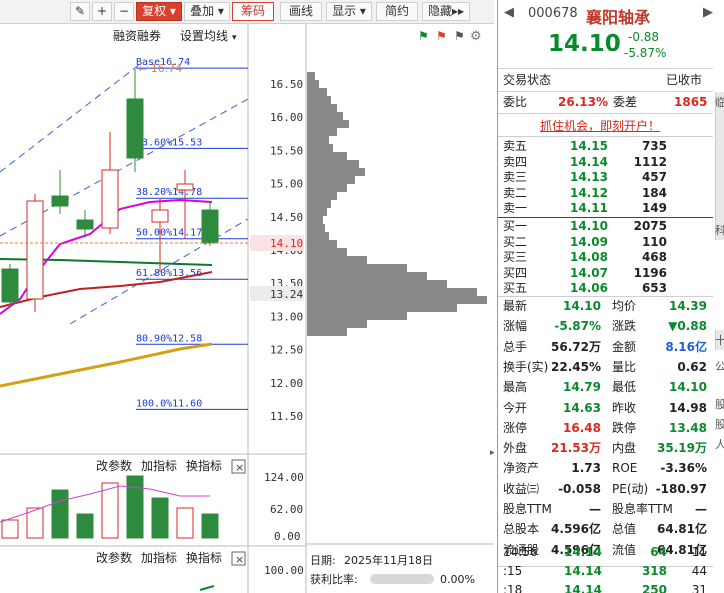  What do you see at coordinates (493, 457) in the screenshot?
I see `panel-collapse-handle: ▸` at bounding box center [493, 457].